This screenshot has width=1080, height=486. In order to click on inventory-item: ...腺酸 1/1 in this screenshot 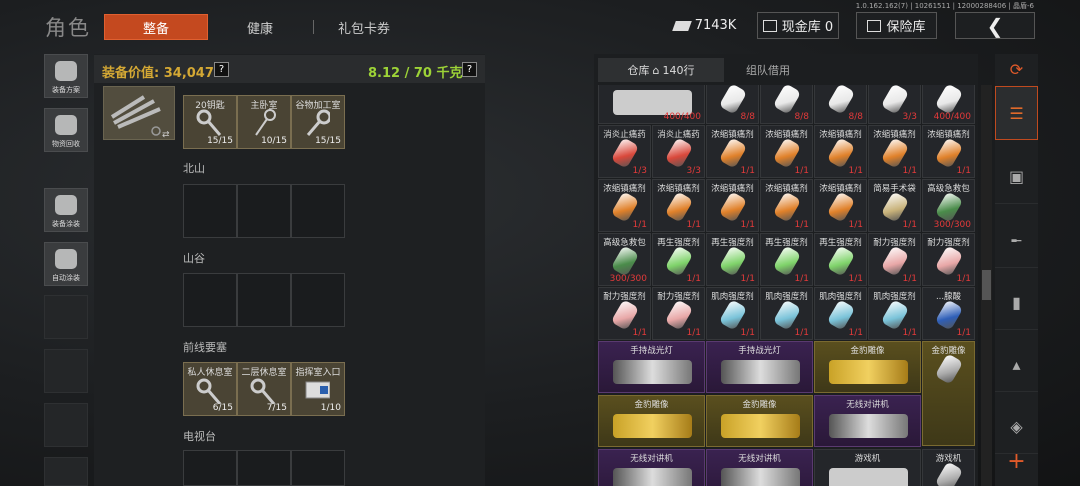, I will do `click(948, 313)`.